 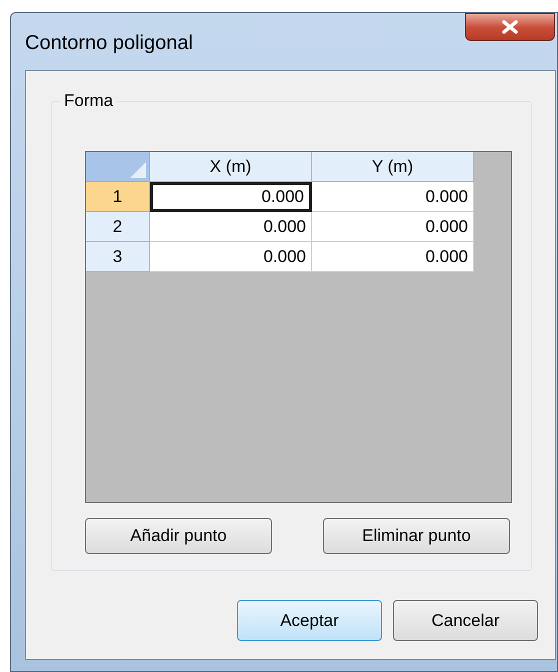 What do you see at coordinates (118, 197) in the screenshot?
I see `row-header: 1` at bounding box center [118, 197].